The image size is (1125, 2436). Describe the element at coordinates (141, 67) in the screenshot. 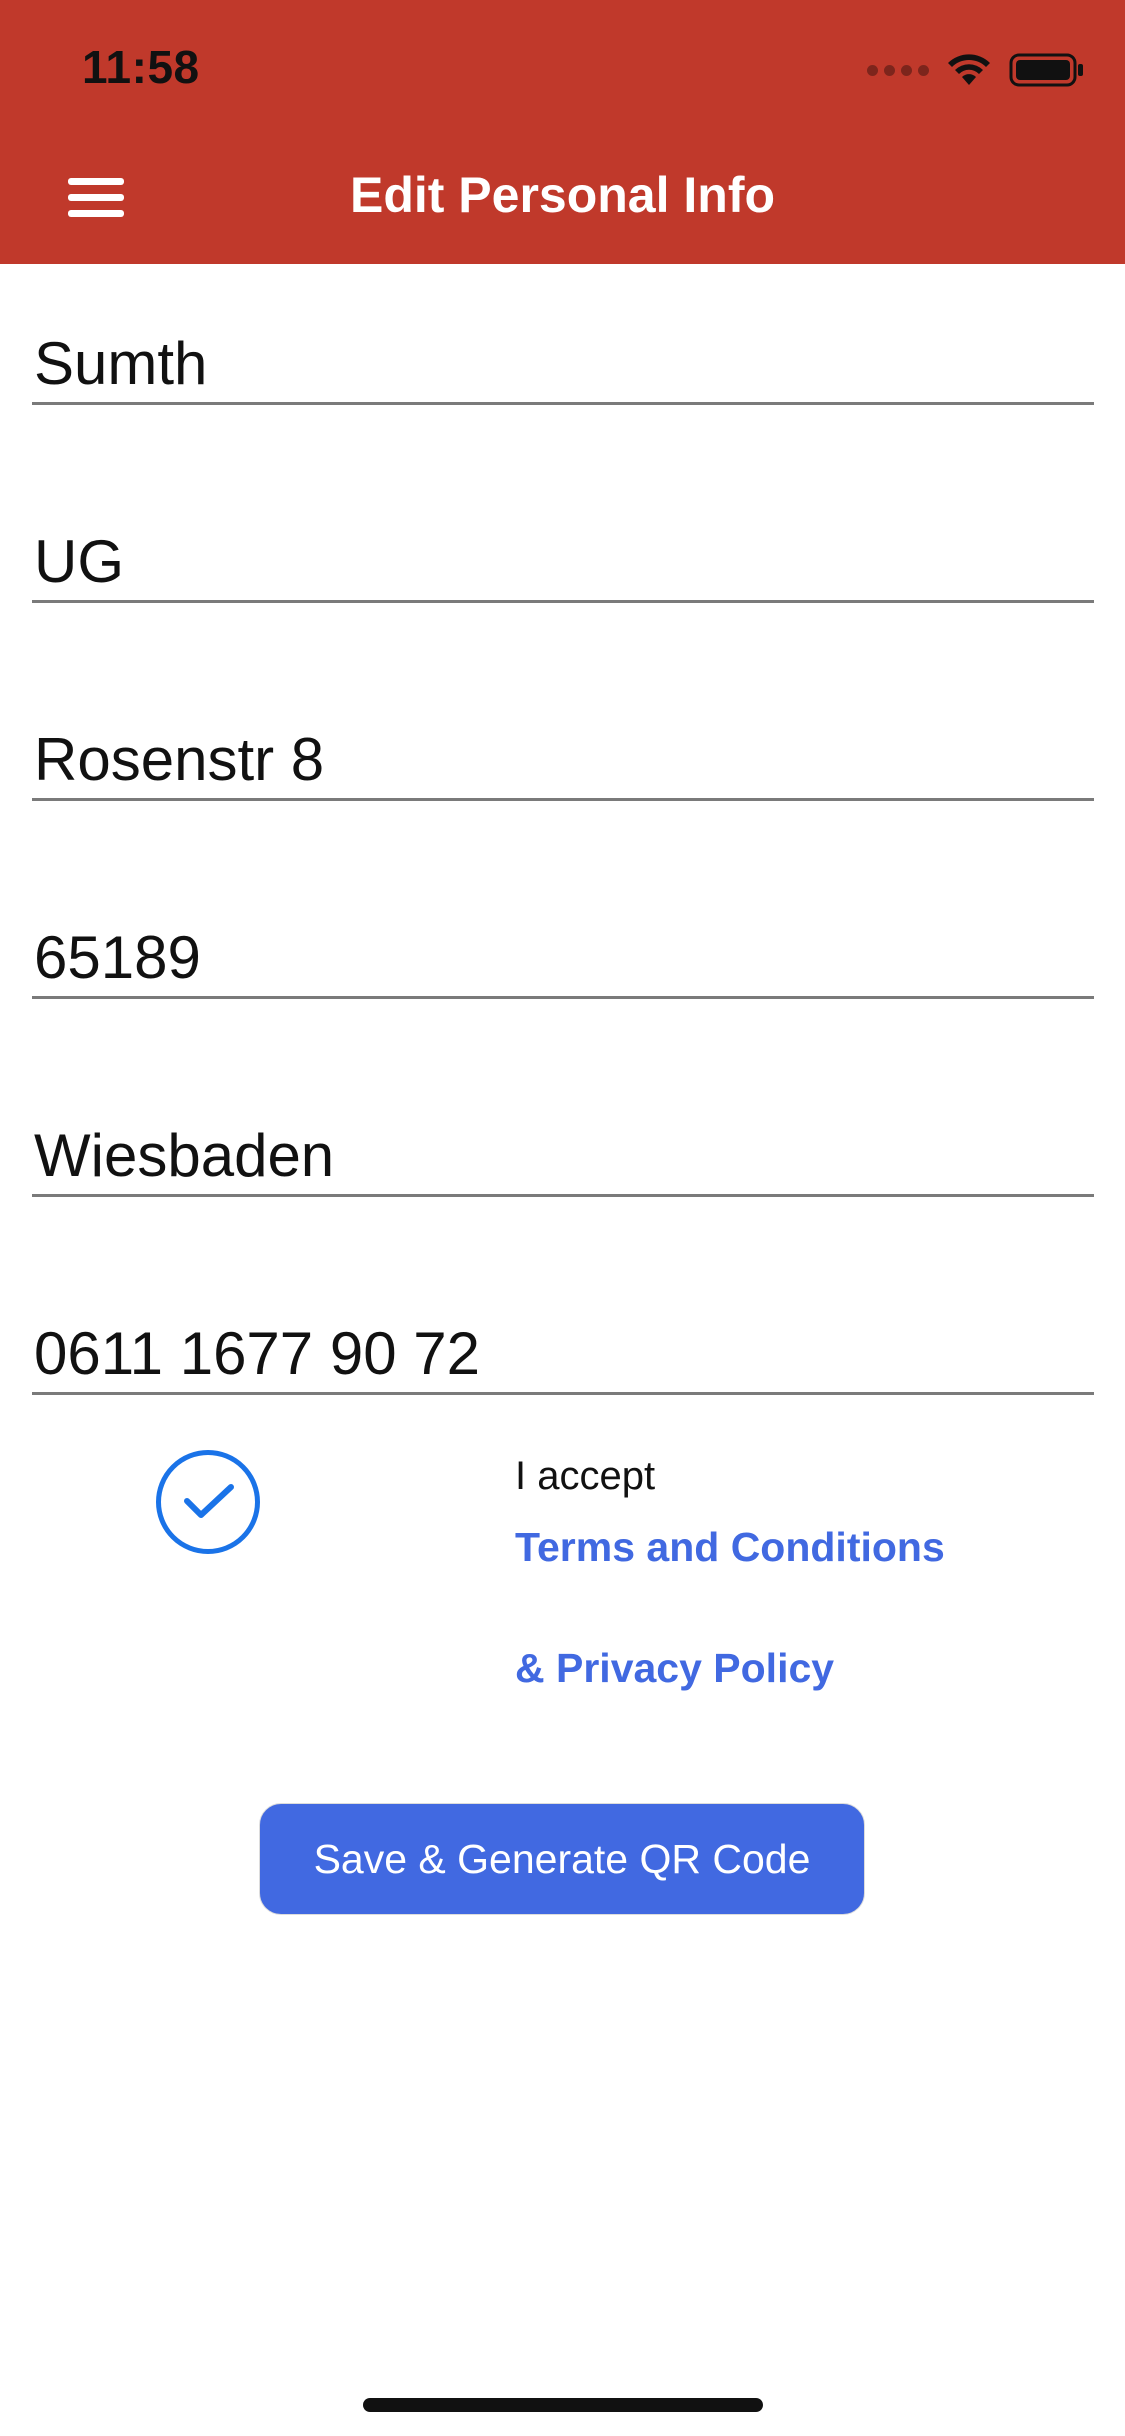

I see `status-time: 11:58` at that location.